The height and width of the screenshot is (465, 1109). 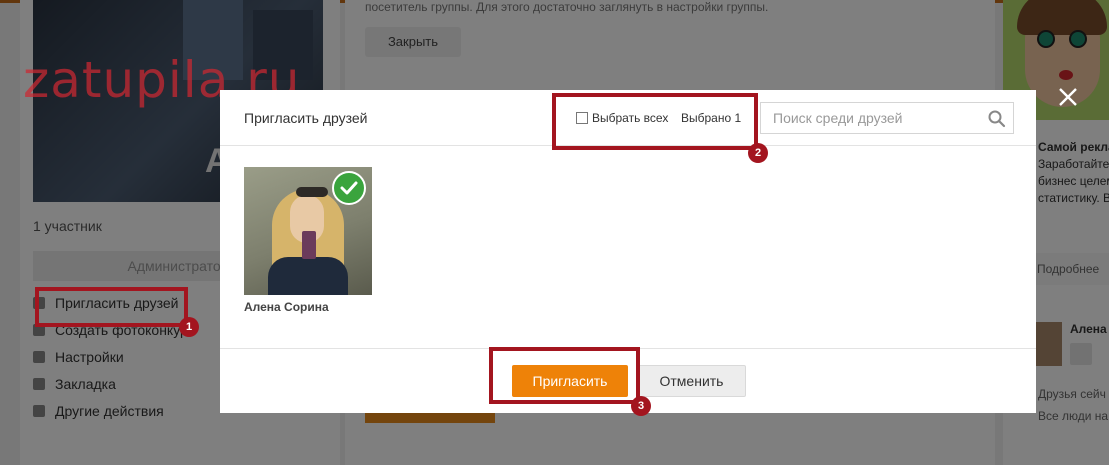 I want to click on cancel-button: Отменить, so click(x=691, y=381).